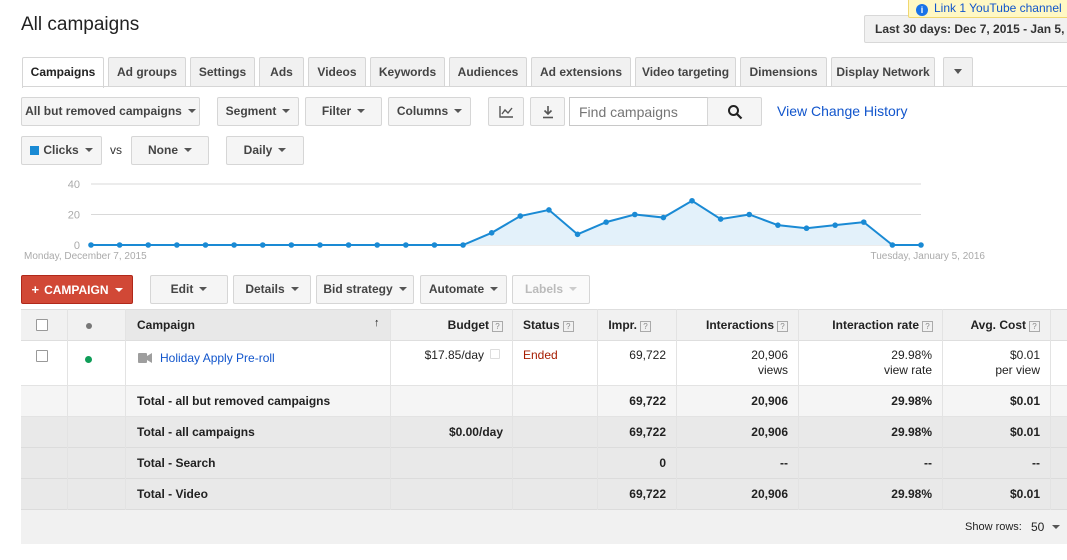 Image resolution: width=1067 pixels, height=560 pixels. What do you see at coordinates (88, 359) in the screenshot?
I see `enabled-status-dot-icon` at bounding box center [88, 359].